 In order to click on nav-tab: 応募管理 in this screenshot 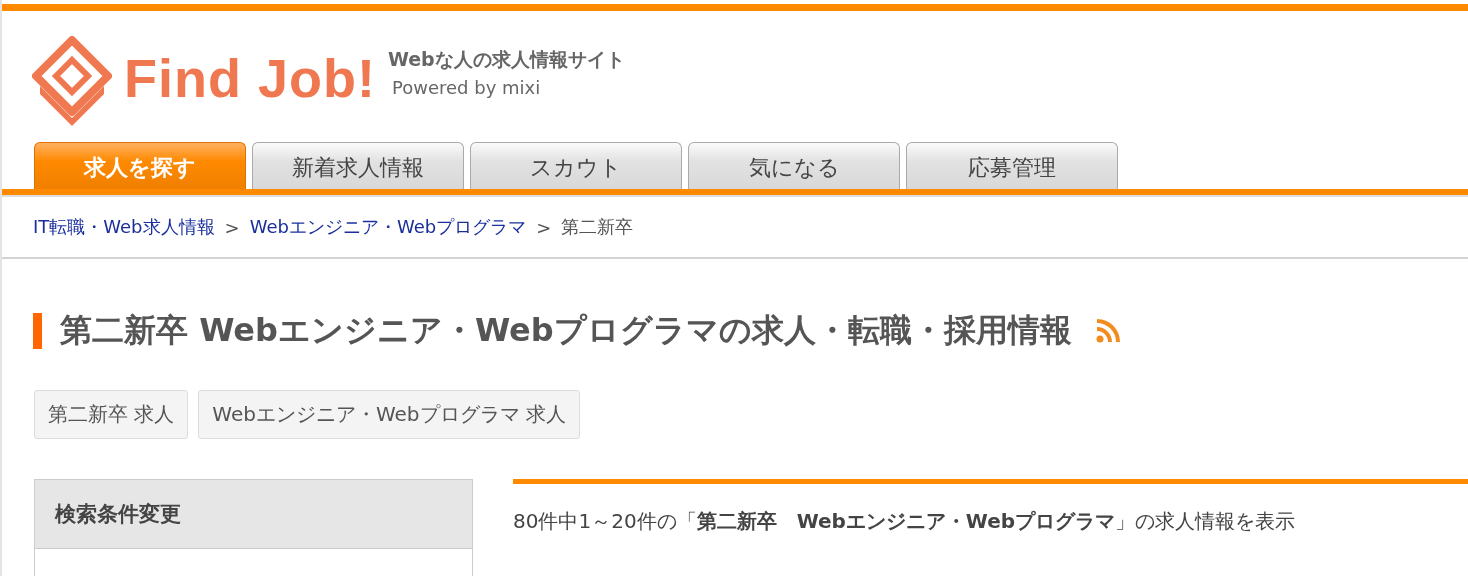, I will do `click(1012, 165)`.